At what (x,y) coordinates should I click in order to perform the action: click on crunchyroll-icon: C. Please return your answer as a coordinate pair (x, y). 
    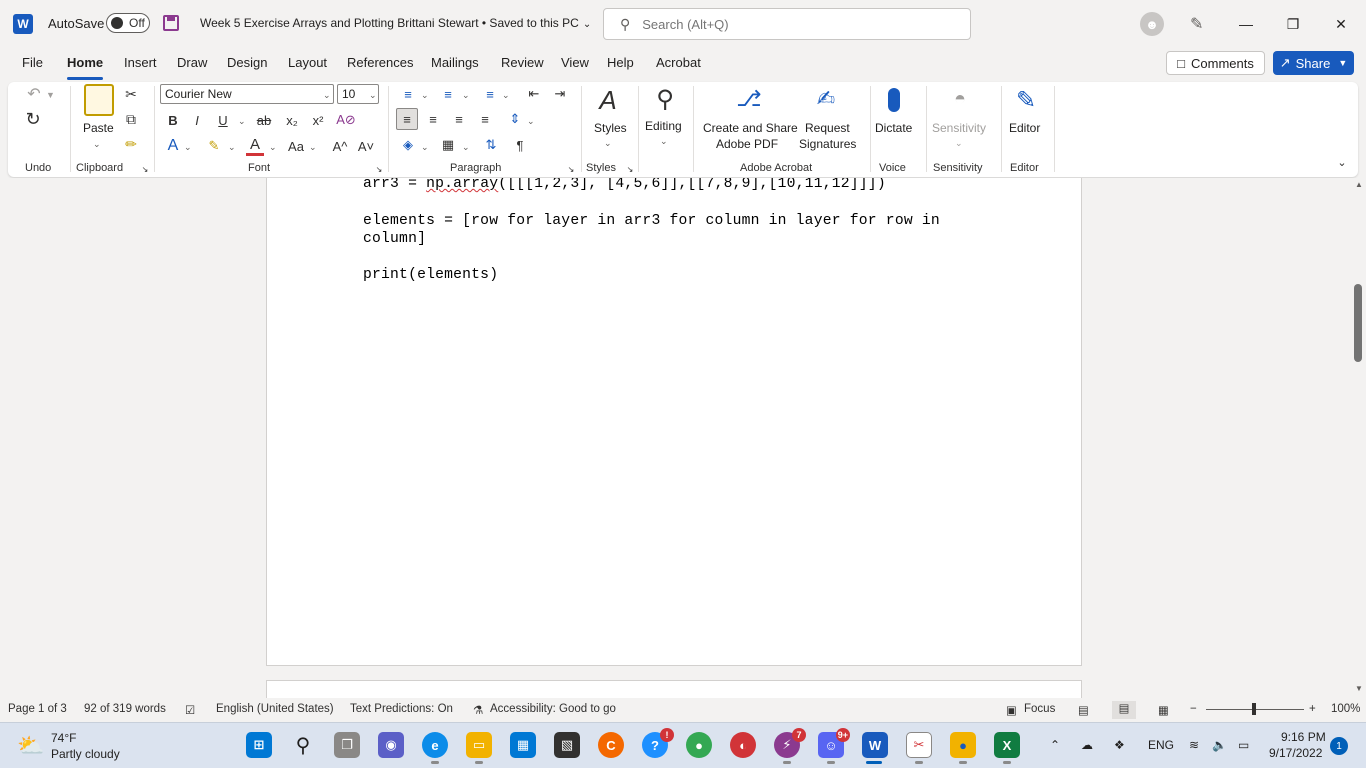
    Looking at the image, I should click on (611, 745).